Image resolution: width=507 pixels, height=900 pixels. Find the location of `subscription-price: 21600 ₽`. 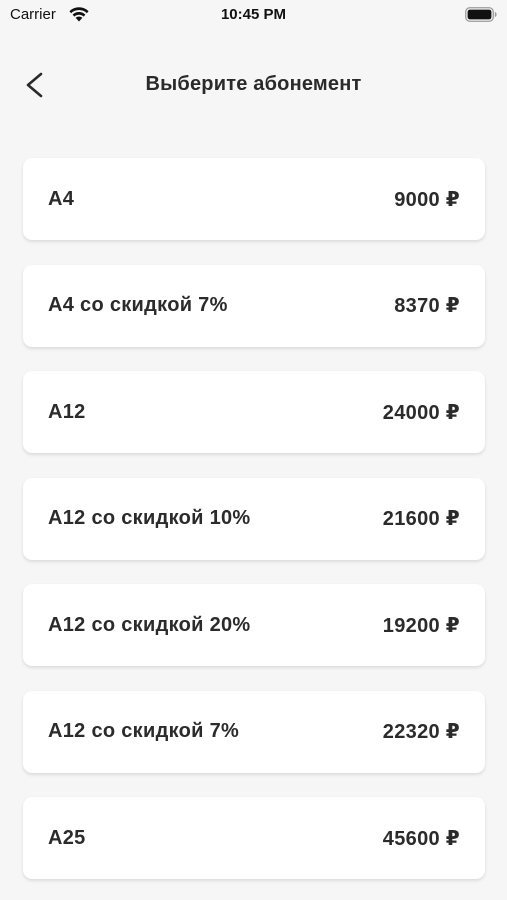

subscription-price: 21600 ₽ is located at coordinates (421, 519).